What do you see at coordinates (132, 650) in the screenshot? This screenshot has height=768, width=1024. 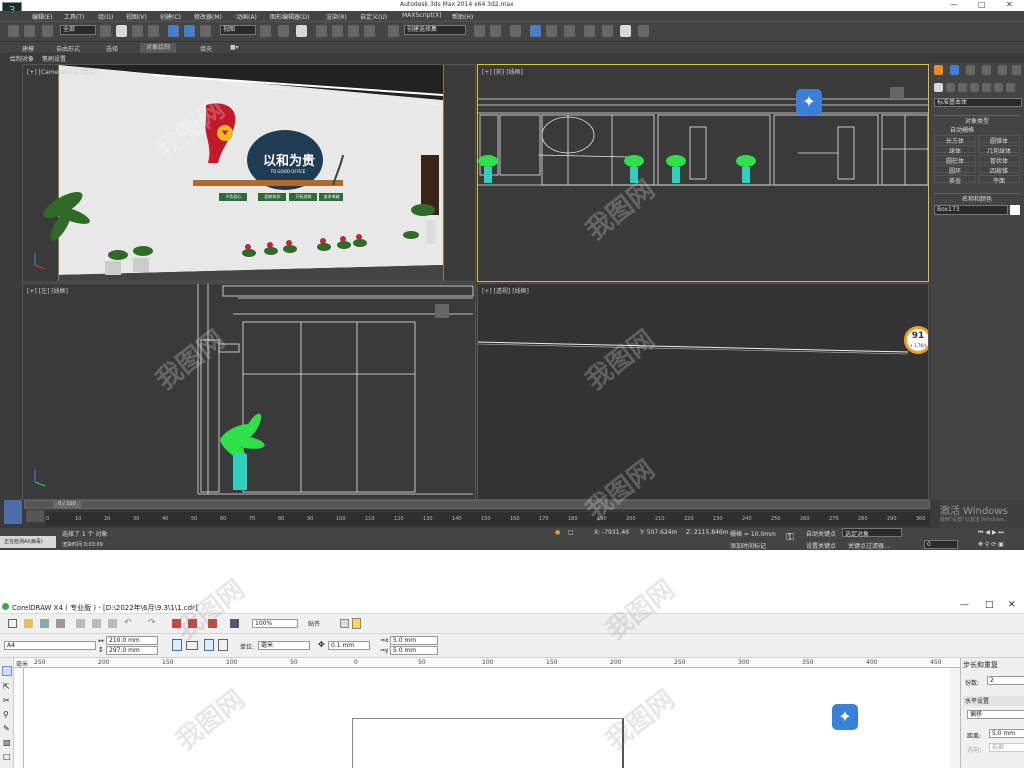 I see `page-height-field: 297.0 mm` at bounding box center [132, 650].